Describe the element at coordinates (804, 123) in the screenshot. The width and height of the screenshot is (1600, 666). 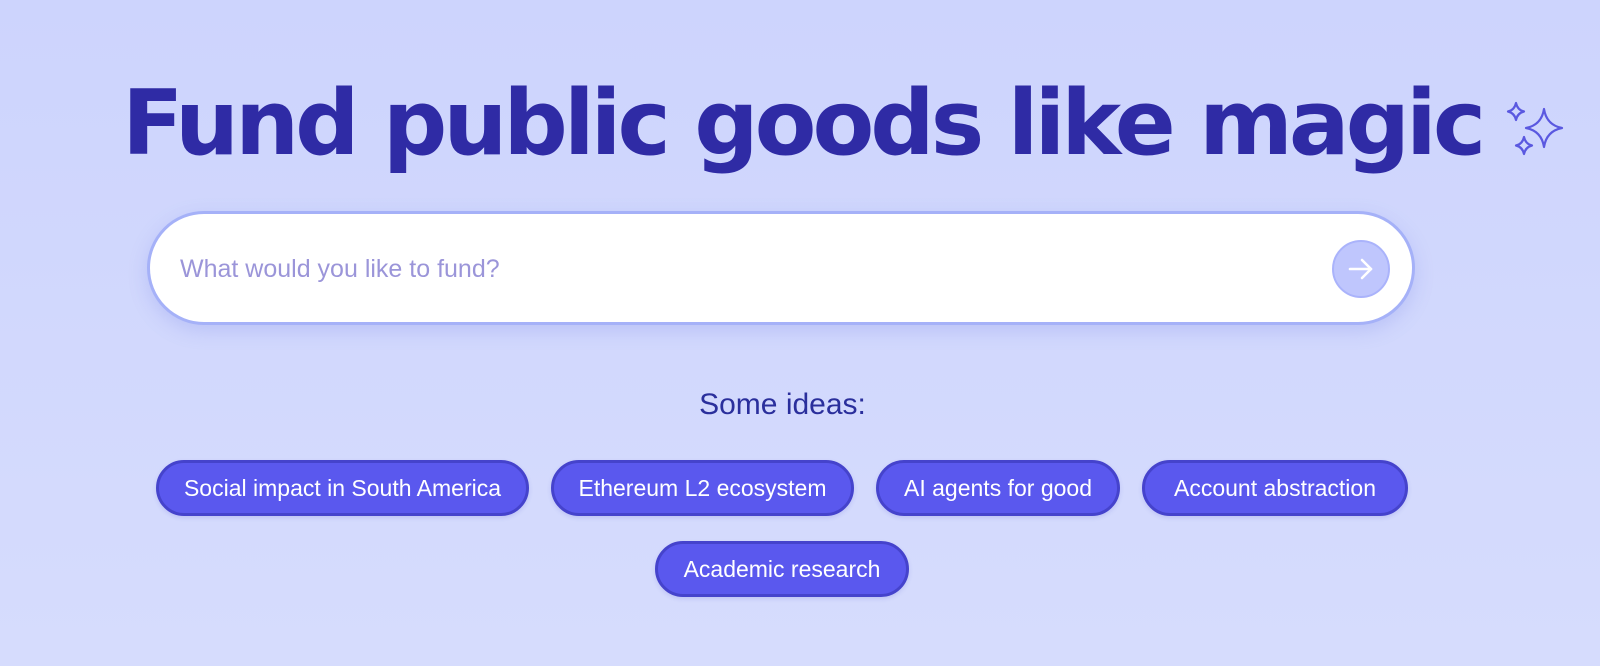
I see `page-title: Fund public goods like magic` at that location.